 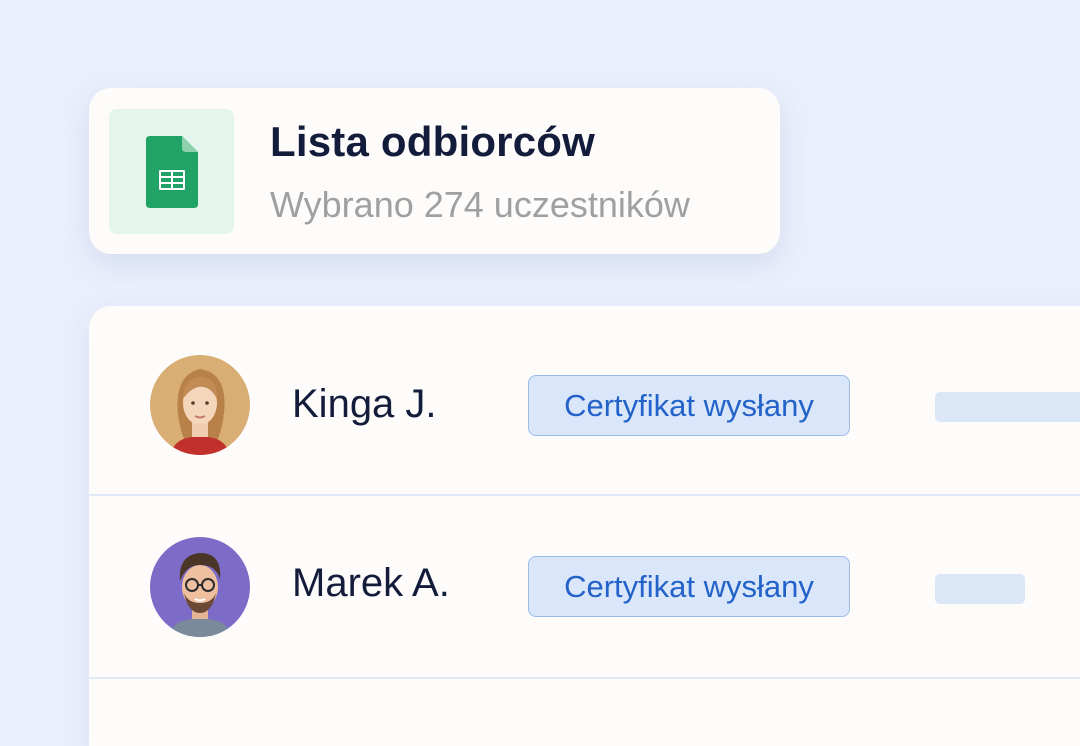 I want to click on man-avatar, so click(x=200, y=587).